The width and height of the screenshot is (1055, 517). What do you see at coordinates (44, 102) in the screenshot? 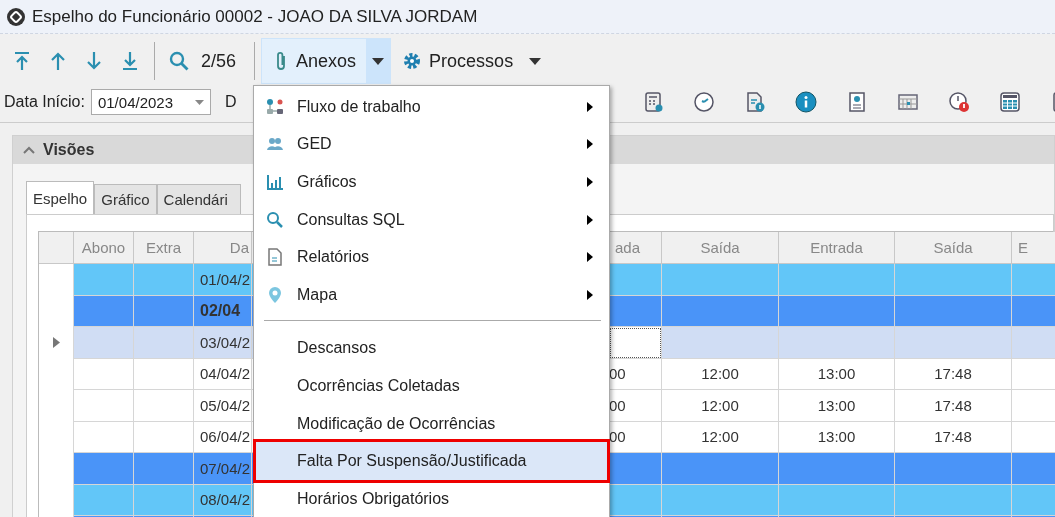
I see `start-date-label: Data Início:` at bounding box center [44, 102].